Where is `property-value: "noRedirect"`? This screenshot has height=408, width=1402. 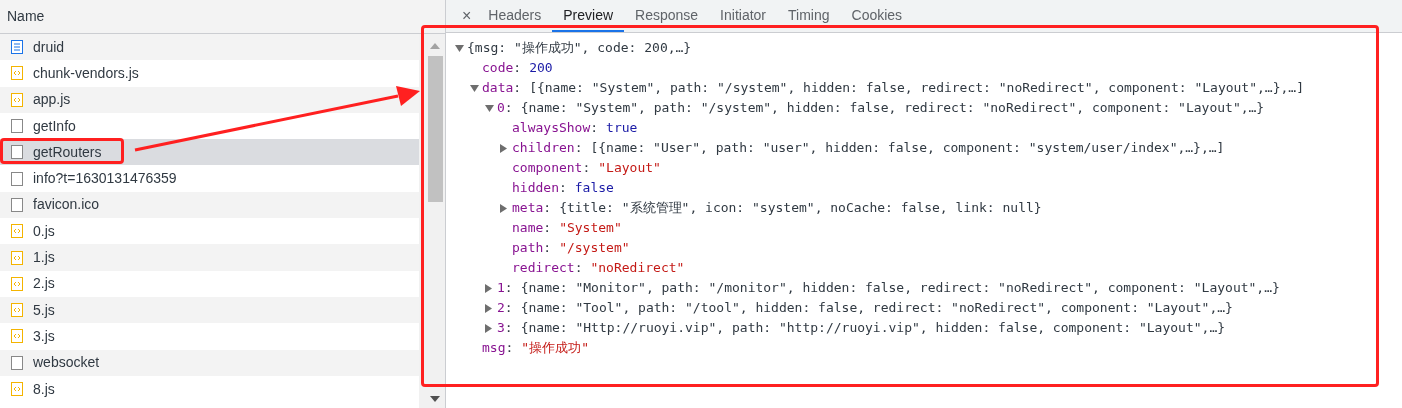
property-value: "noRedirect" is located at coordinates (637, 268).